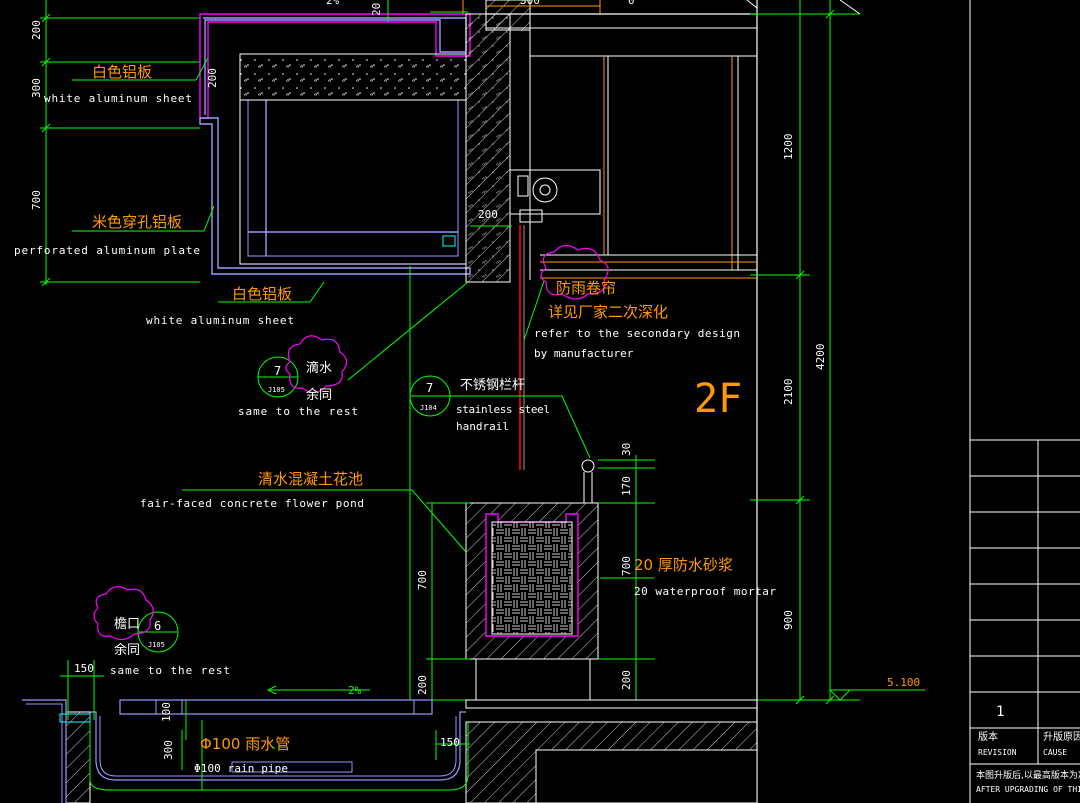 The height and width of the screenshot is (803, 1080). I want to click on dim-bottom-200-right: 200, so click(626, 680).